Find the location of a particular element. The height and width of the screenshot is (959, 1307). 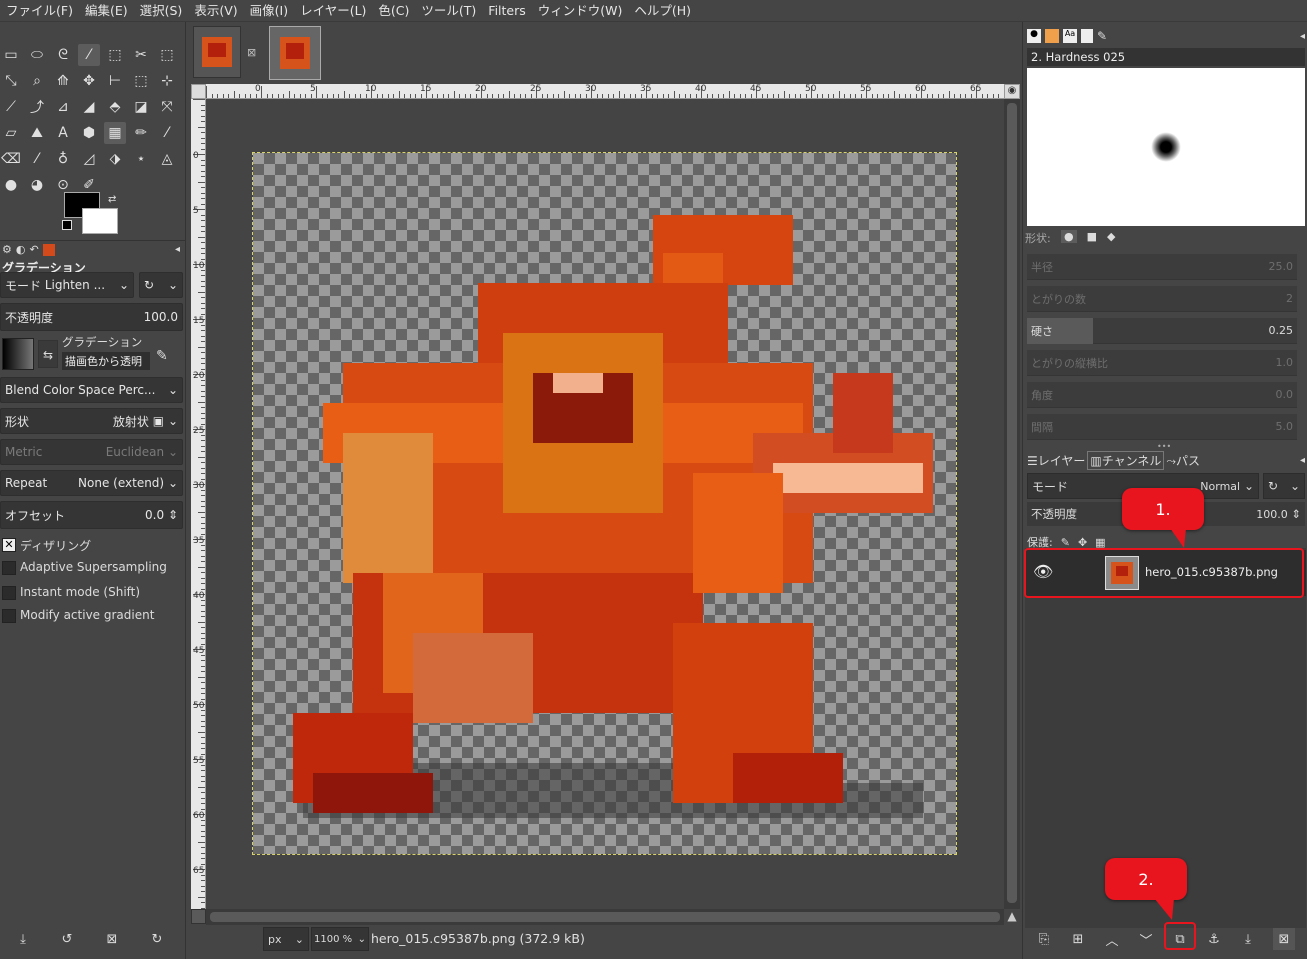

ink-icon: ♁ is located at coordinates (63, 159).